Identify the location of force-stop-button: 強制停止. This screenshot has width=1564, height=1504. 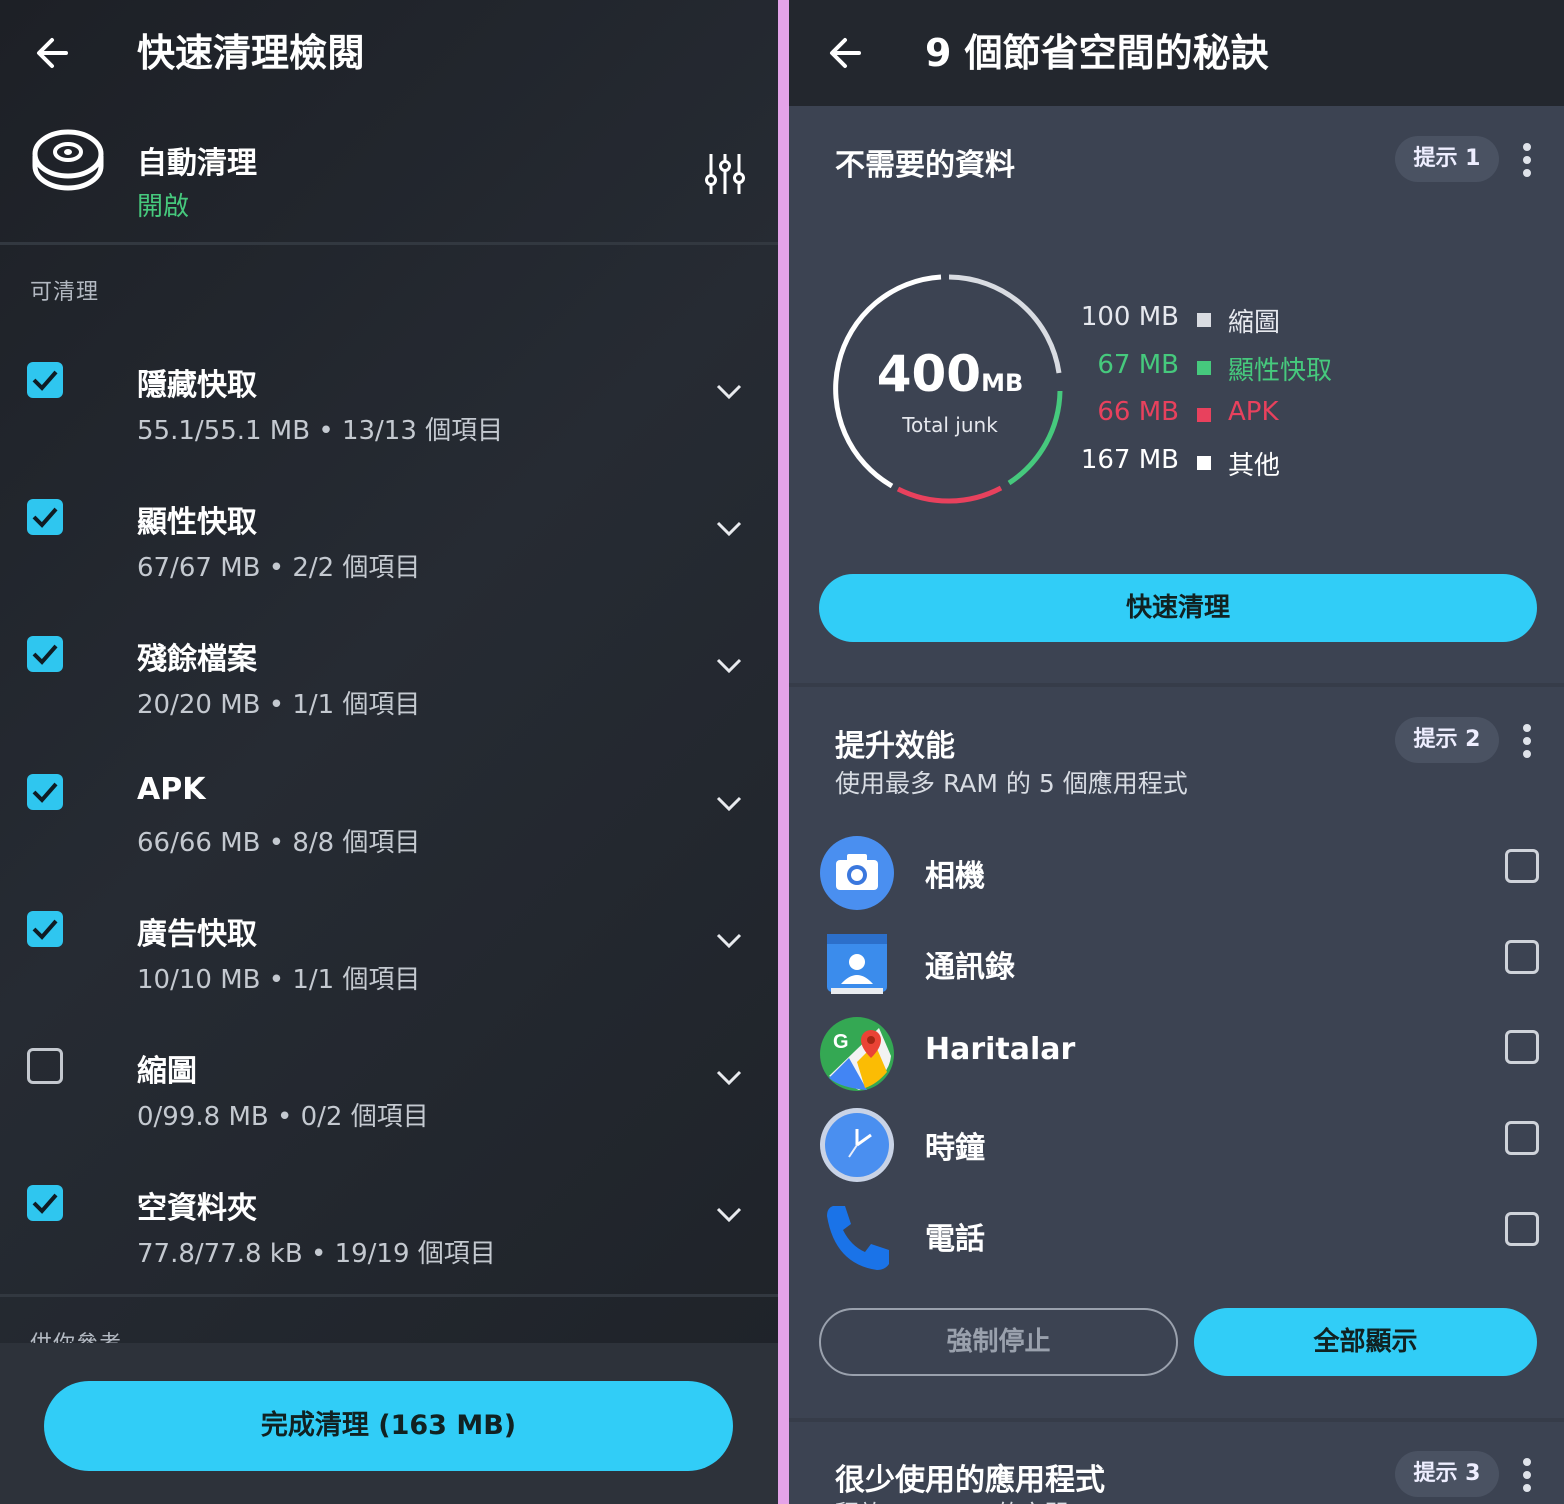
(998, 1342).